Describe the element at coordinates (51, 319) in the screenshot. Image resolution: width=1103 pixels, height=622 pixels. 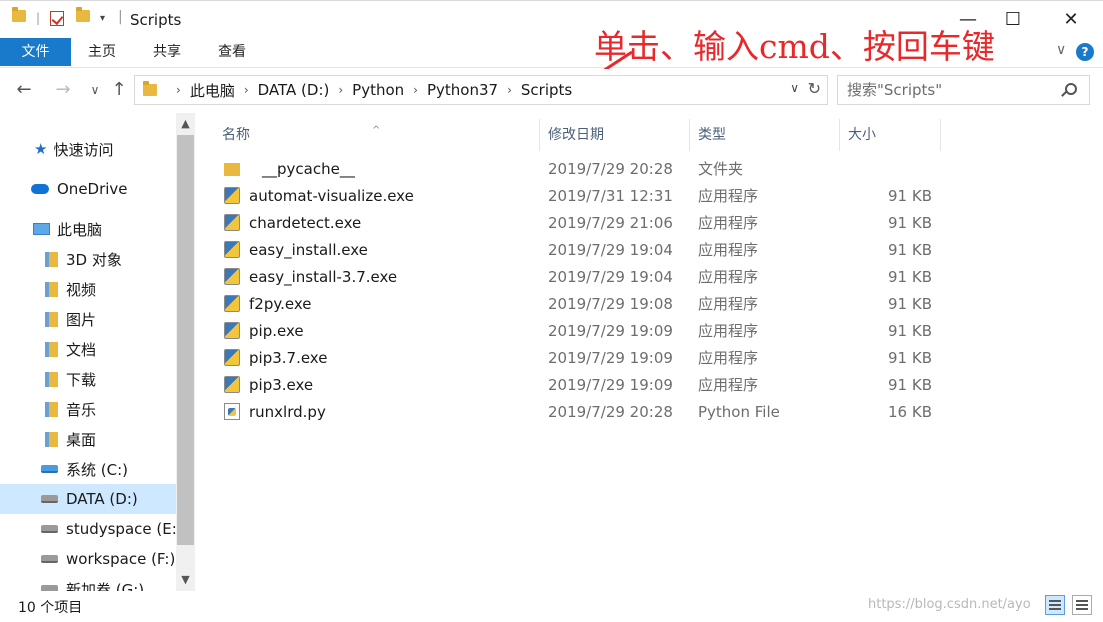
I see `pictures-icon` at that location.